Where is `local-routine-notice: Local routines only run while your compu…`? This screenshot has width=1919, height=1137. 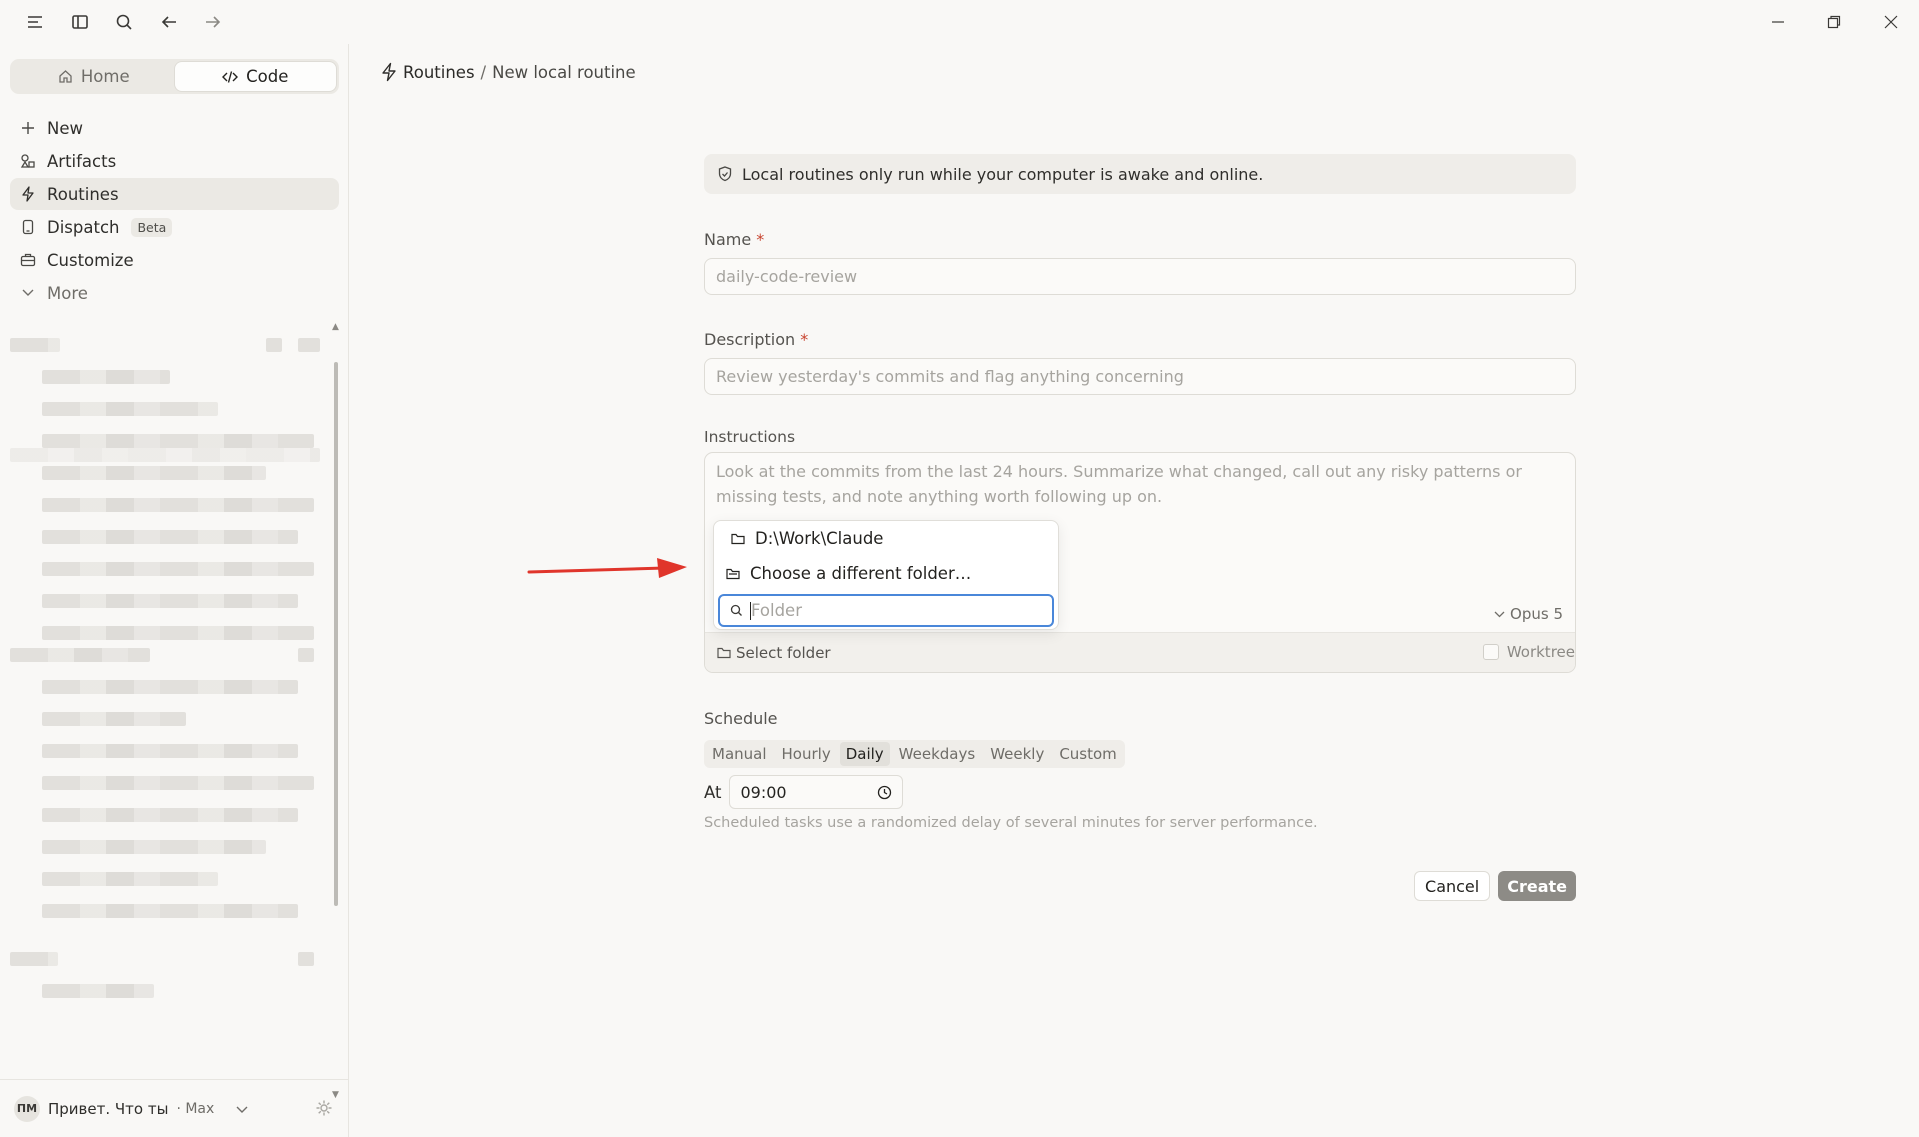
local-routine-notice: Local routines only run while your compu… is located at coordinates (1140, 174).